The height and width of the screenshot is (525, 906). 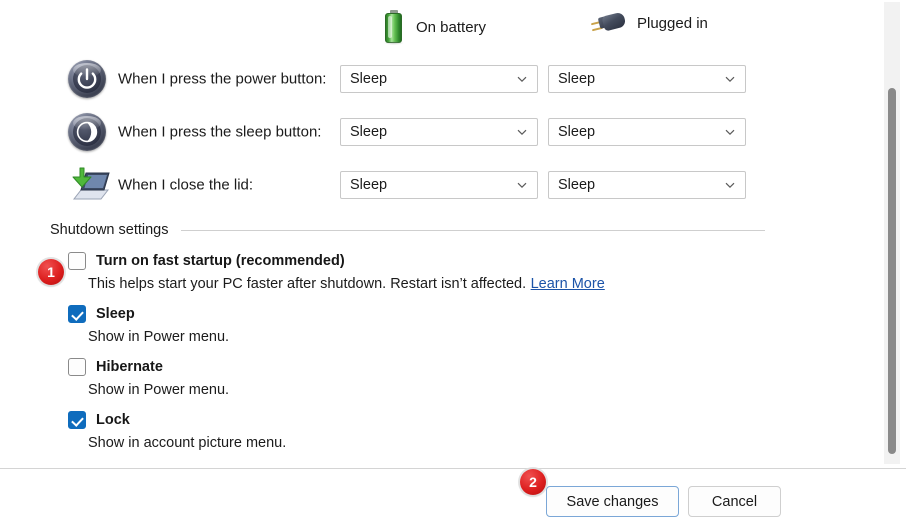 What do you see at coordinates (647, 78) in the screenshot?
I see `power-button-plugged-in-dropdown: Sleep` at bounding box center [647, 78].